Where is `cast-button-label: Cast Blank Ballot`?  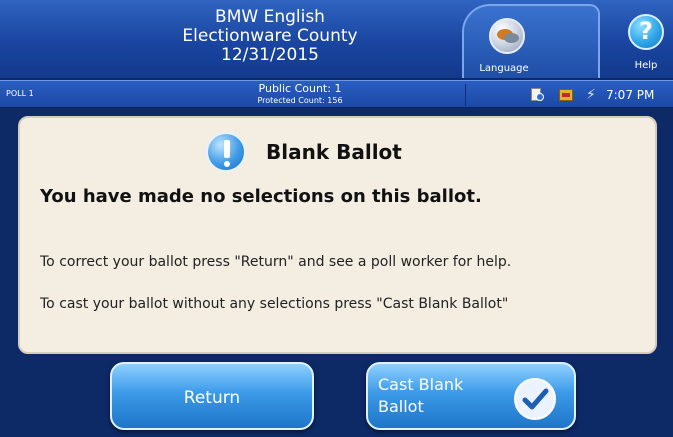
cast-button-label: Cast Blank Ballot is located at coordinates (433, 396).